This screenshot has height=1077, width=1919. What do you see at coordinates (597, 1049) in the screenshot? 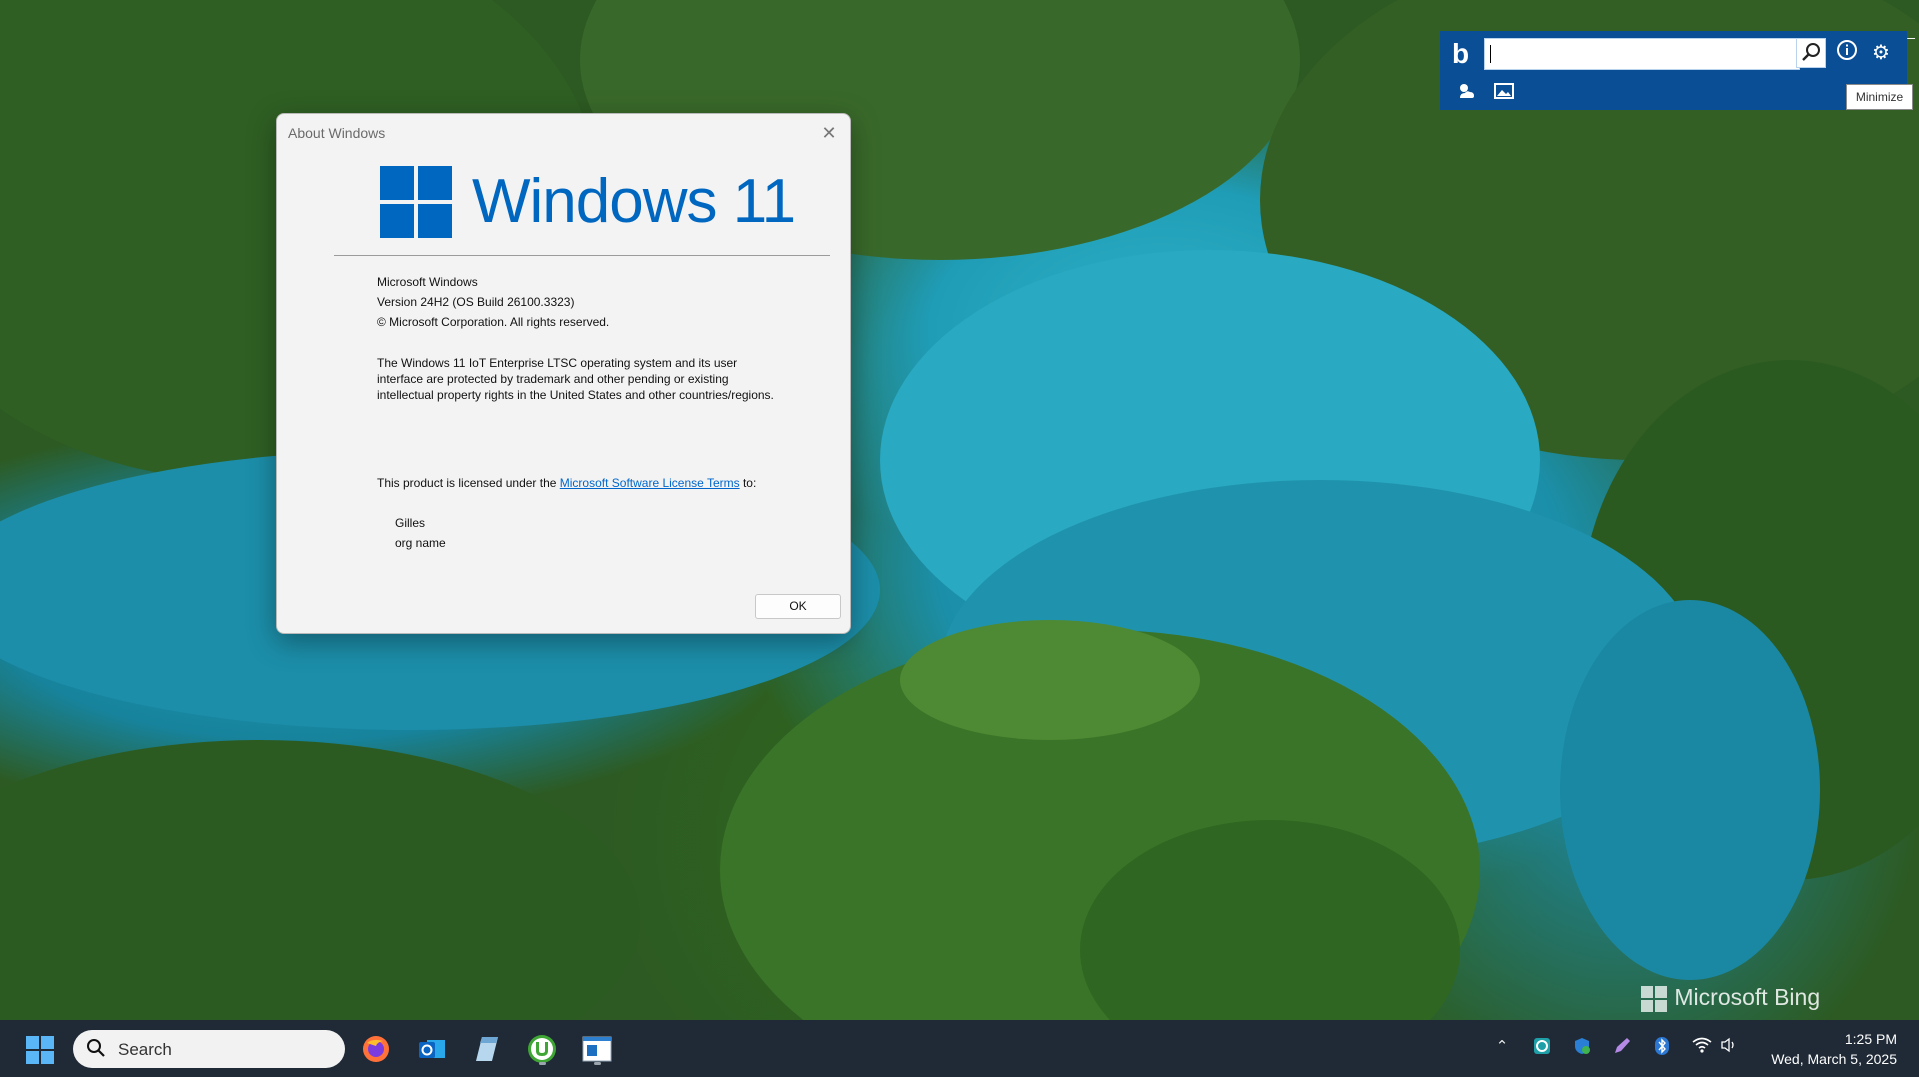
I see `app-window-icon` at bounding box center [597, 1049].